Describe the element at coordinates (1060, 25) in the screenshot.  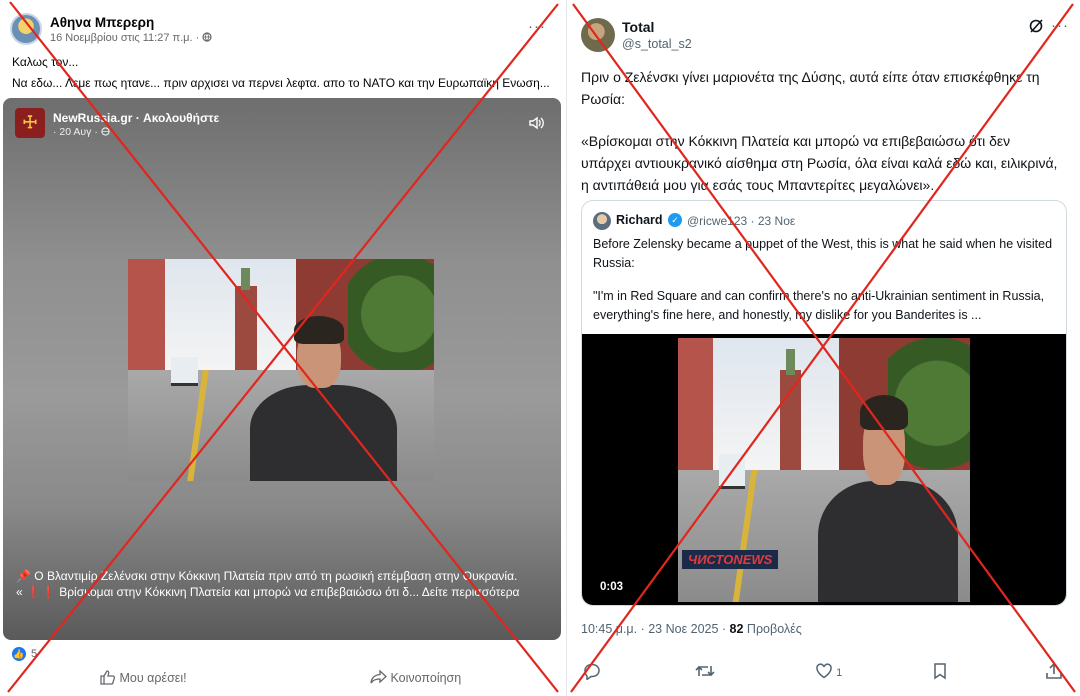
I see `tw-more-button: ···` at that location.